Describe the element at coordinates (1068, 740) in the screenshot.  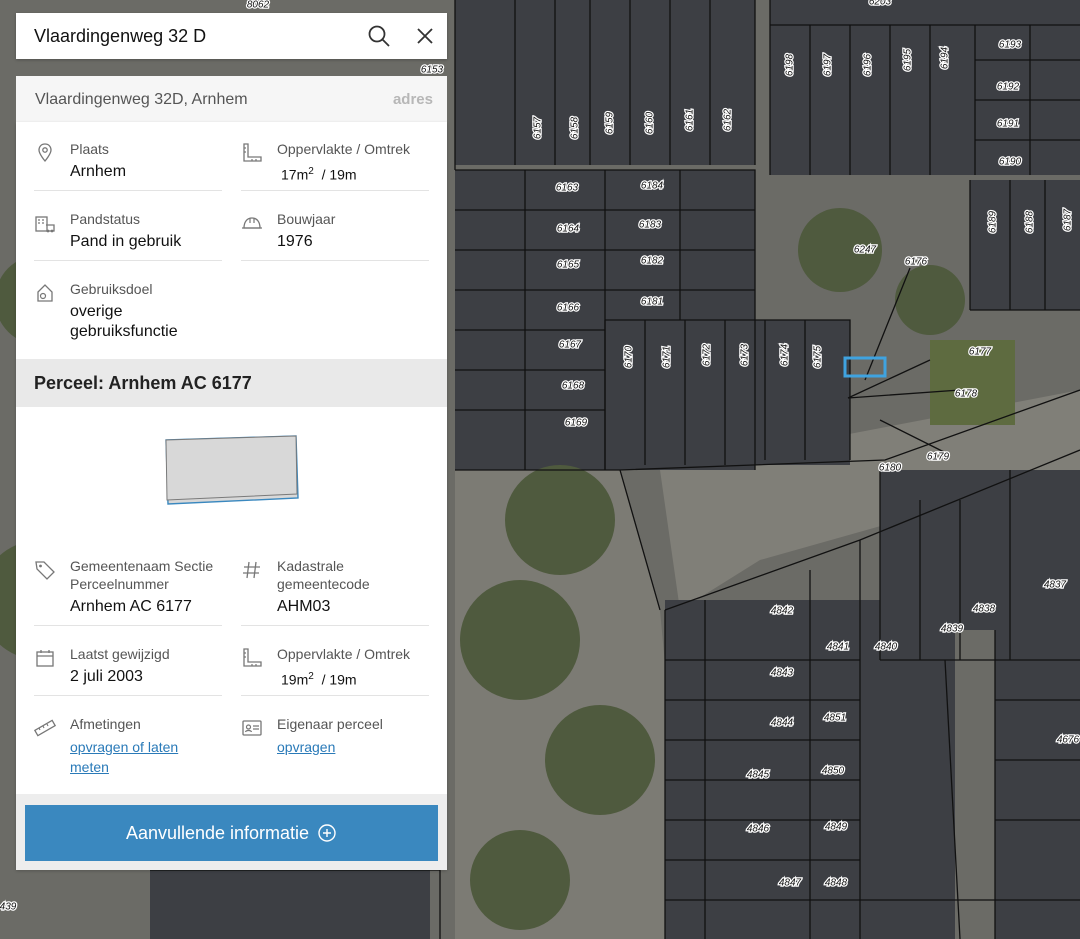
I see `parcel-number-label: 4676` at that location.